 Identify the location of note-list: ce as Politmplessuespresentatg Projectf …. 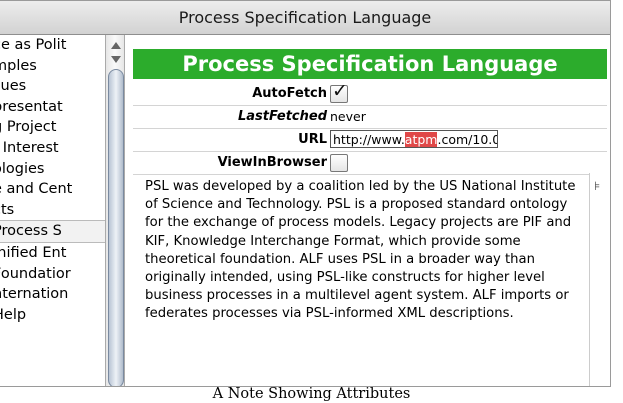
(52, 210).